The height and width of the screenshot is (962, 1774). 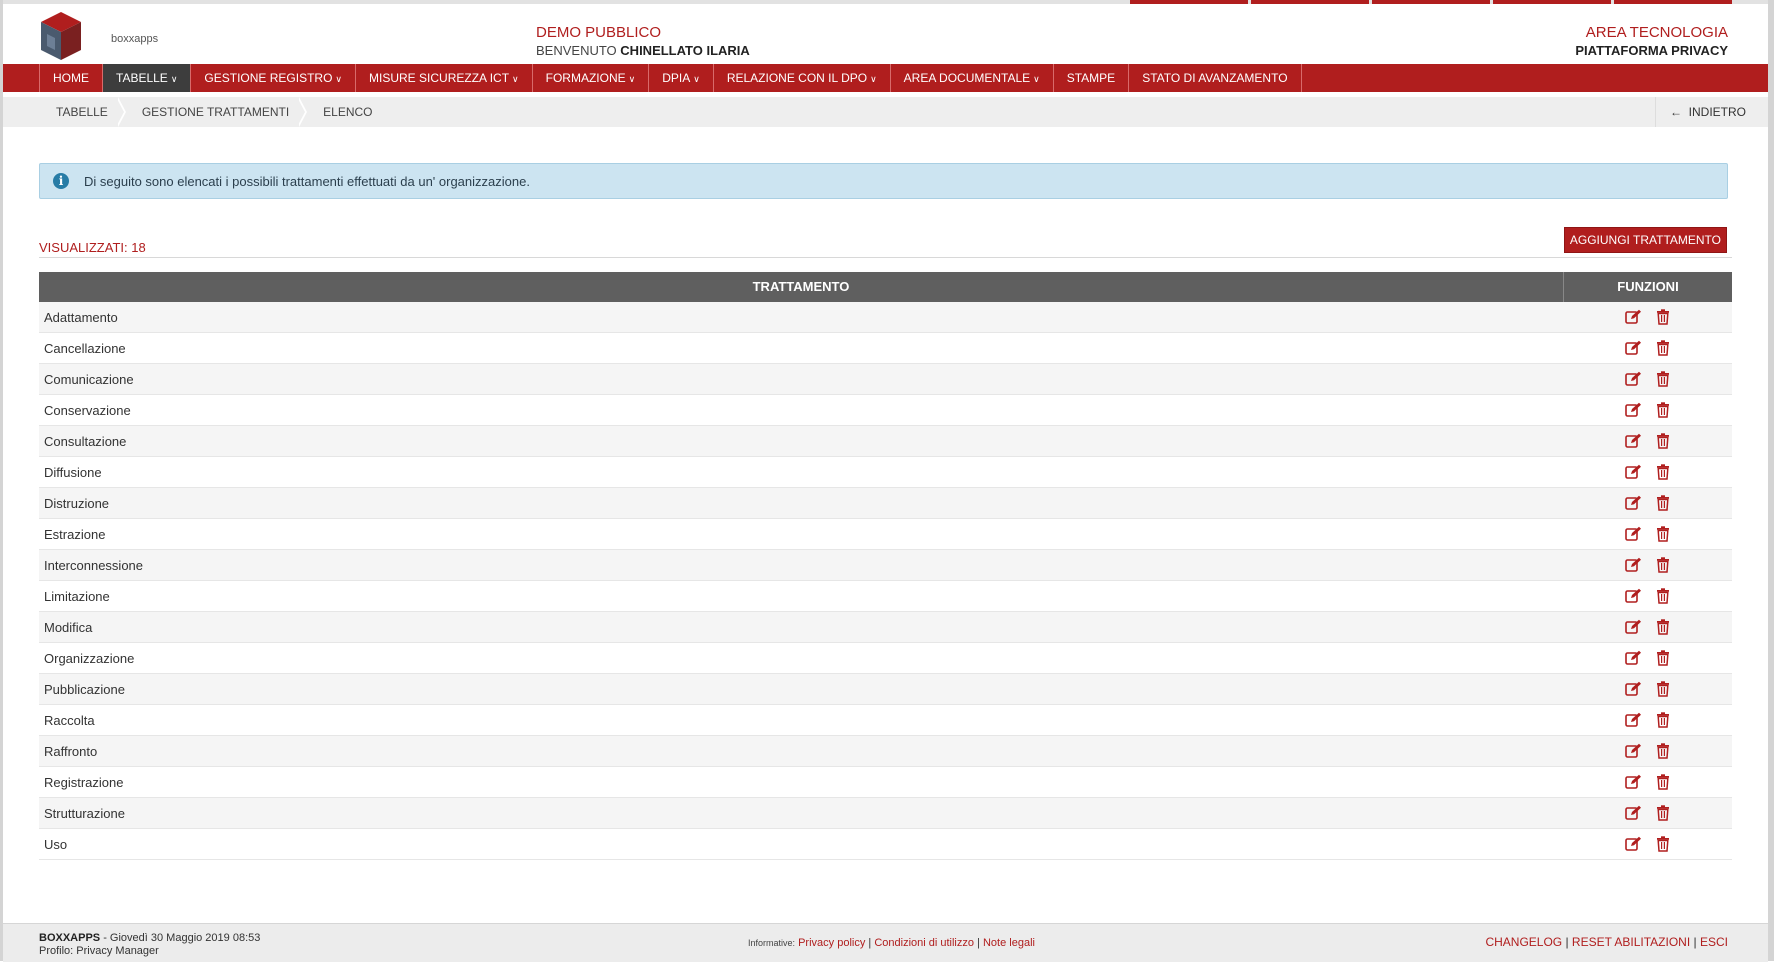 I want to click on treatment-name: Conservazione, so click(x=87, y=410).